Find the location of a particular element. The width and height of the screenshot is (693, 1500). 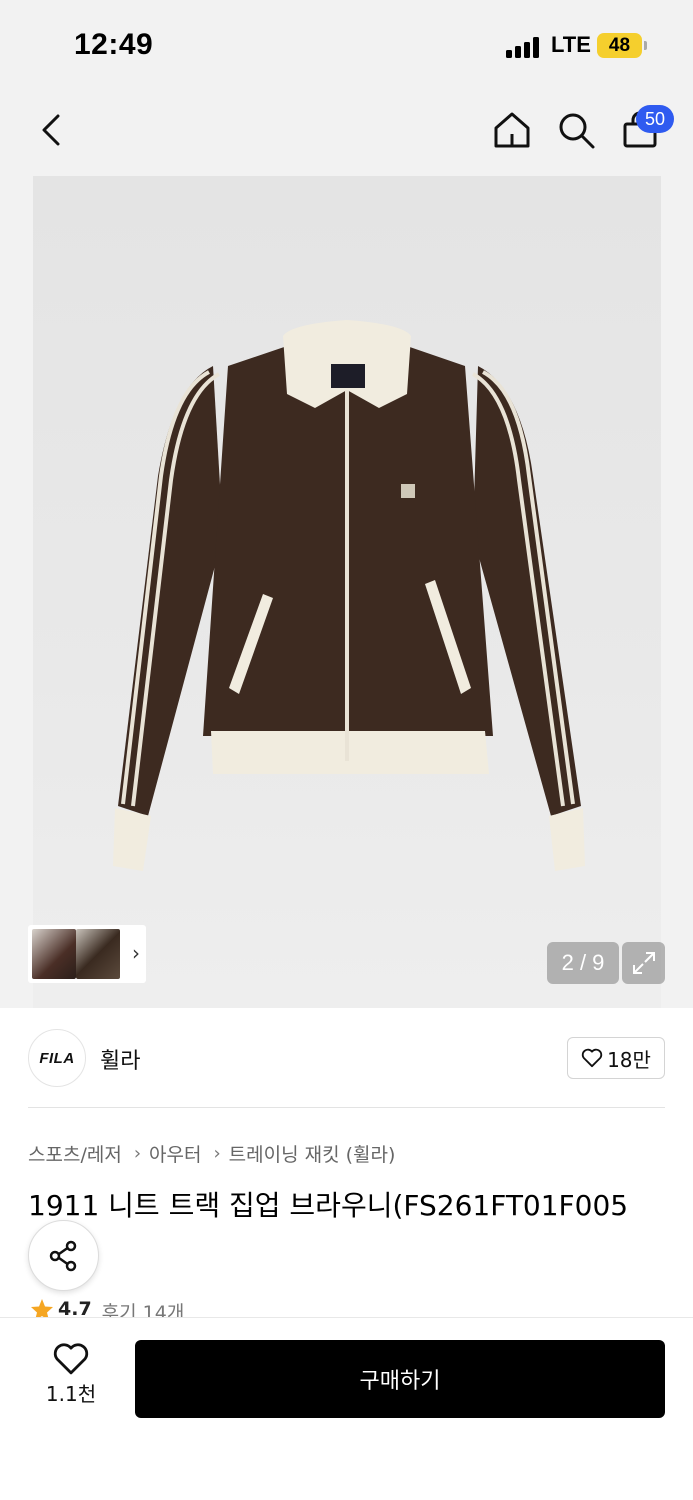

rating-value: 4.7 is located at coordinates (75, 1308).